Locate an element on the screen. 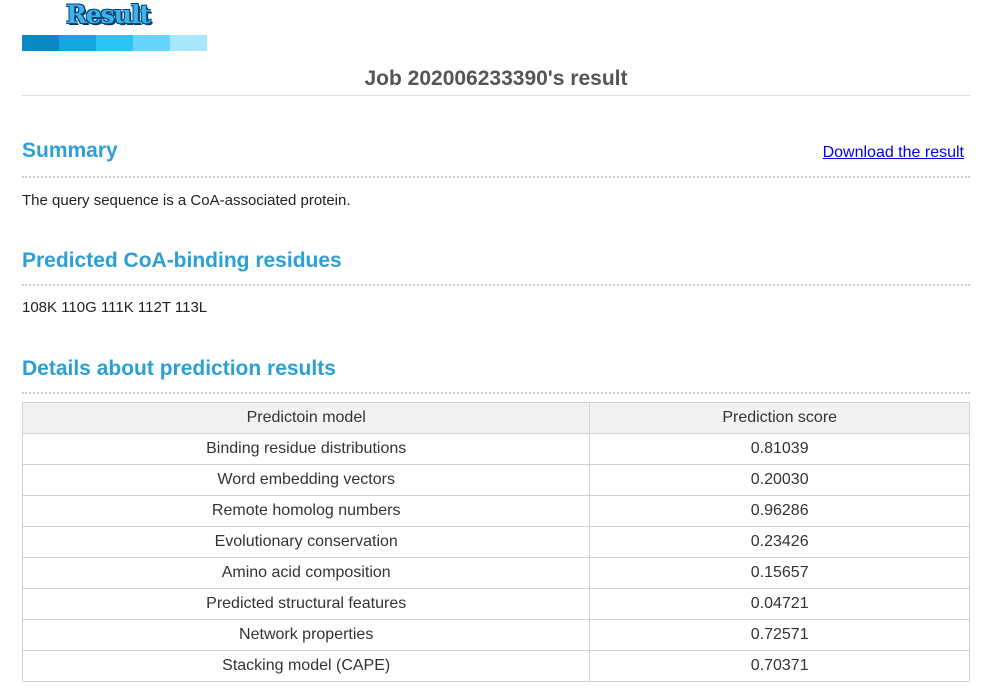  binding-residues-divider is located at coordinates (496, 285).